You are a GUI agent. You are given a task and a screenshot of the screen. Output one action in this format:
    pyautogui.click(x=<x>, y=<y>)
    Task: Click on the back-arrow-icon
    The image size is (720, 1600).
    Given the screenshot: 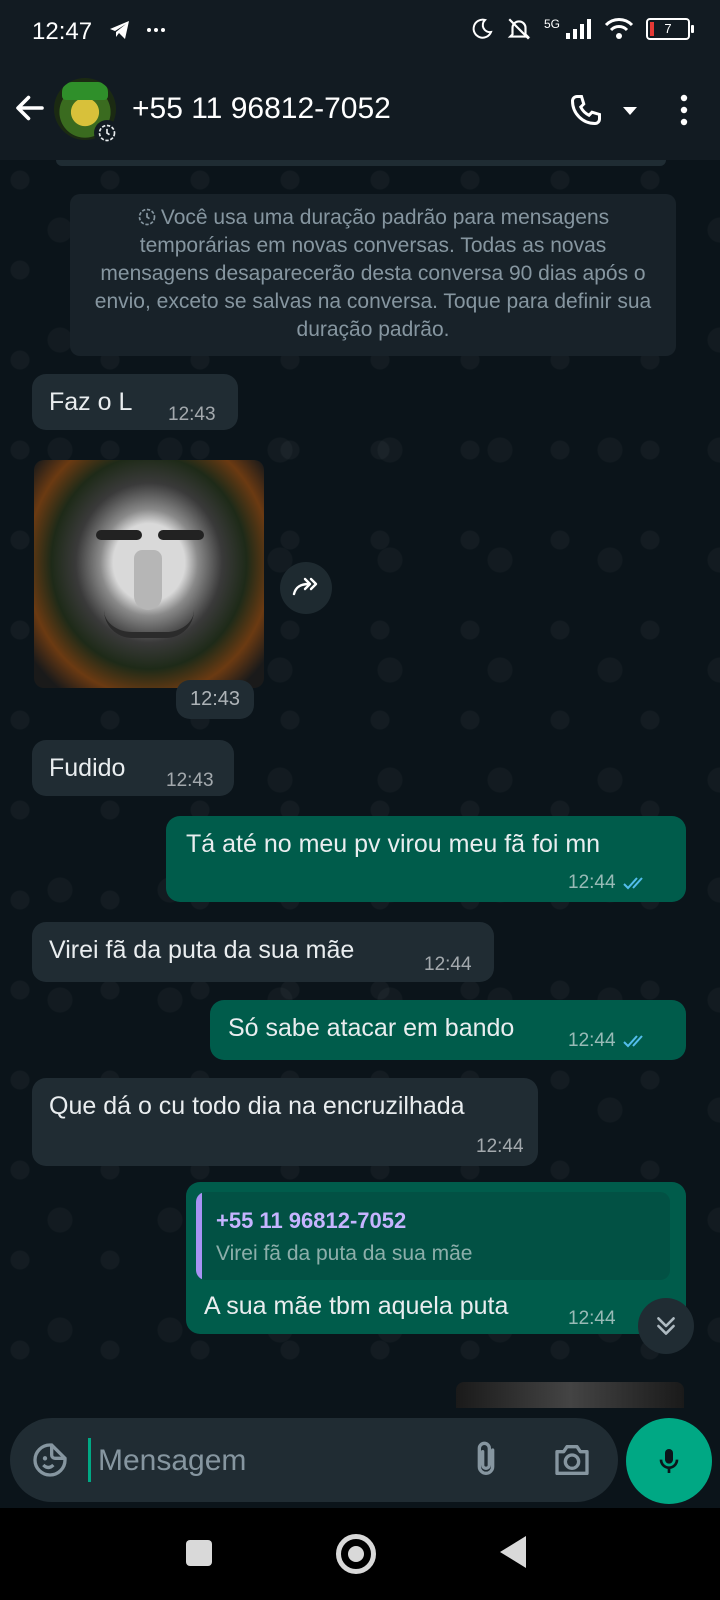 What is the action you would take?
    pyautogui.click(x=30, y=108)
    